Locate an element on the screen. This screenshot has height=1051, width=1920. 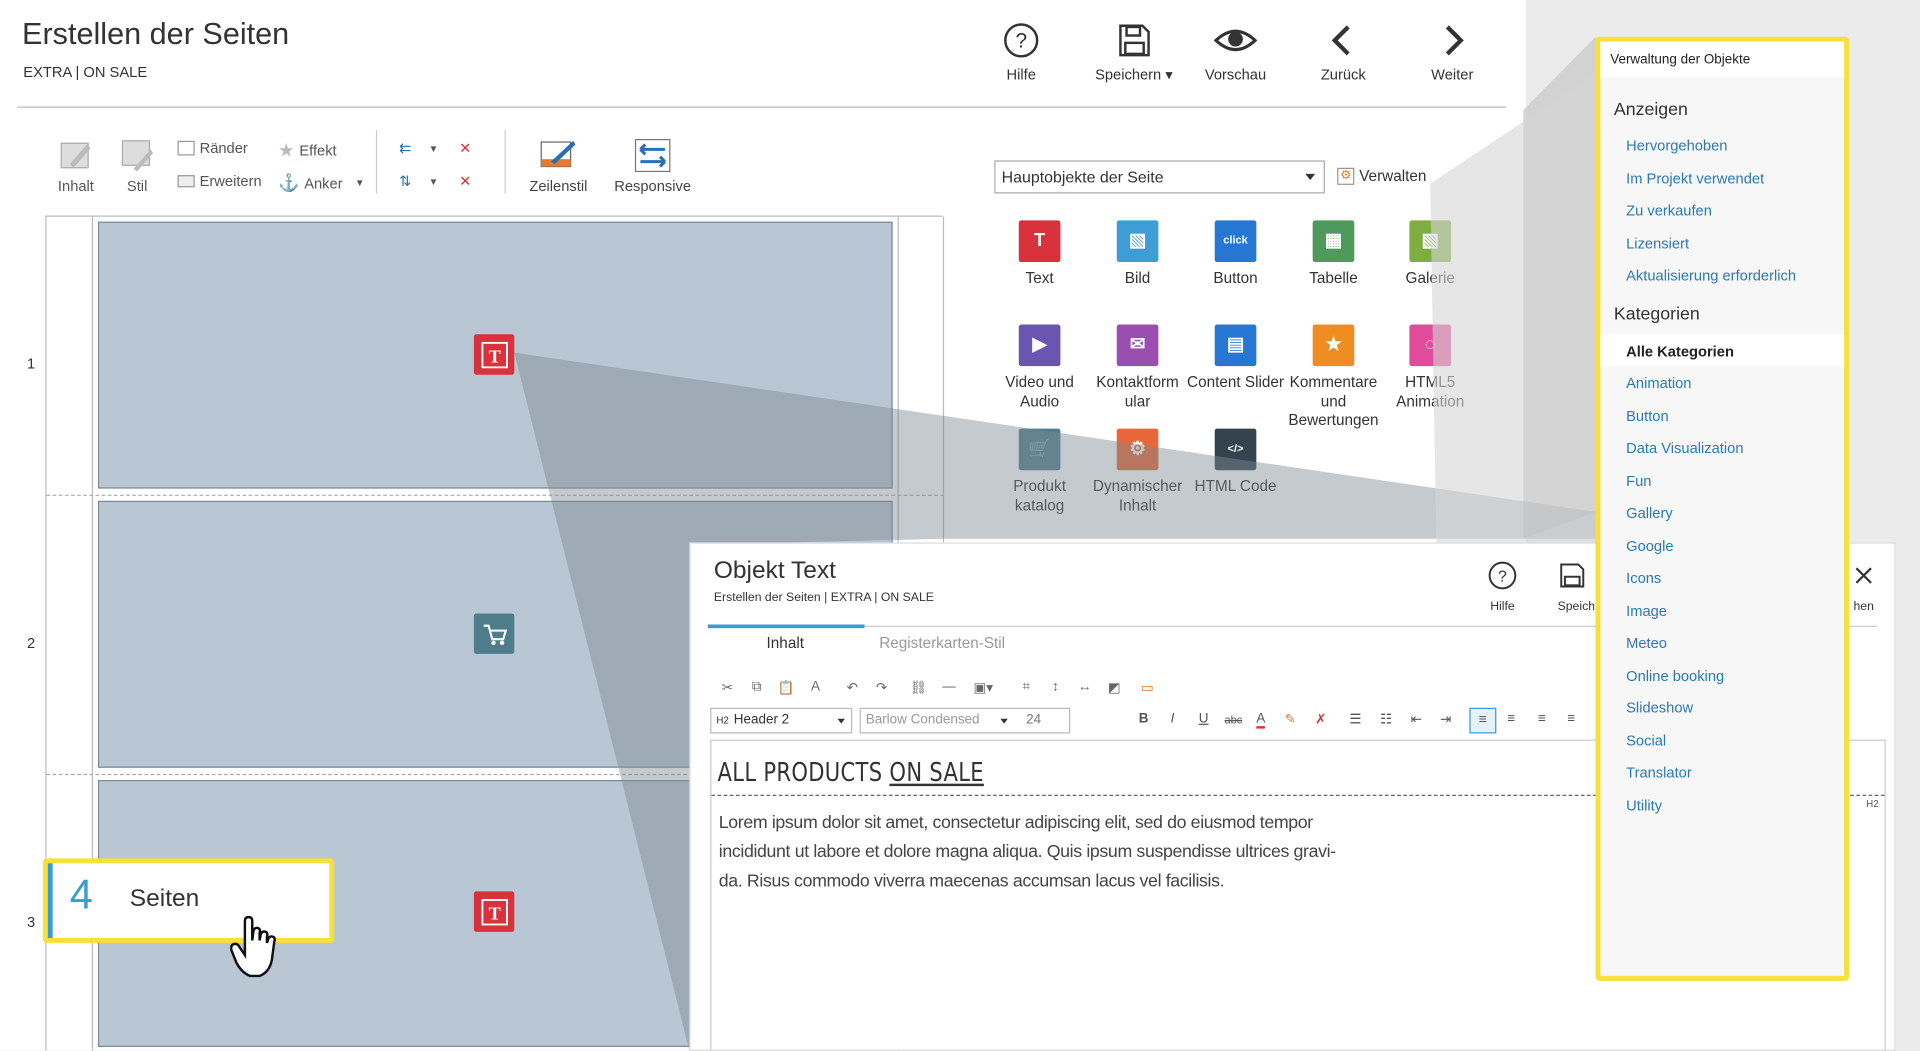
tab-inhalt: Inhalt is located at coordinates (785, 642).